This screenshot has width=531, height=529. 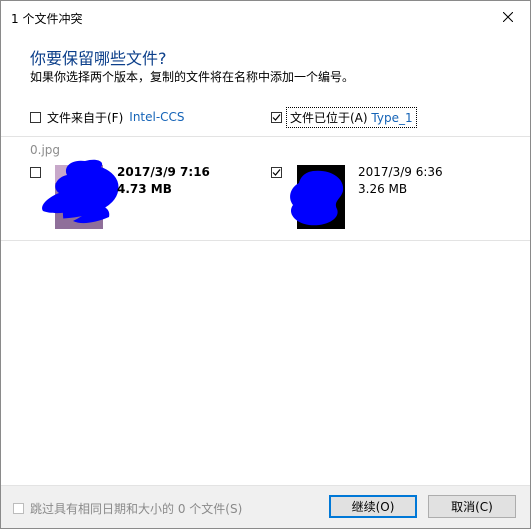 I want to click on close-button, so click(x=508, y=17).